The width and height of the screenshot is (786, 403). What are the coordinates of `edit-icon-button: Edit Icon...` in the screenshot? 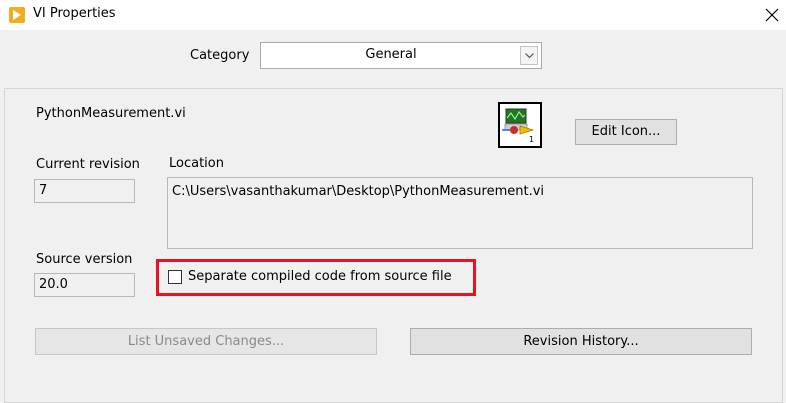 It's located at (626, 132).